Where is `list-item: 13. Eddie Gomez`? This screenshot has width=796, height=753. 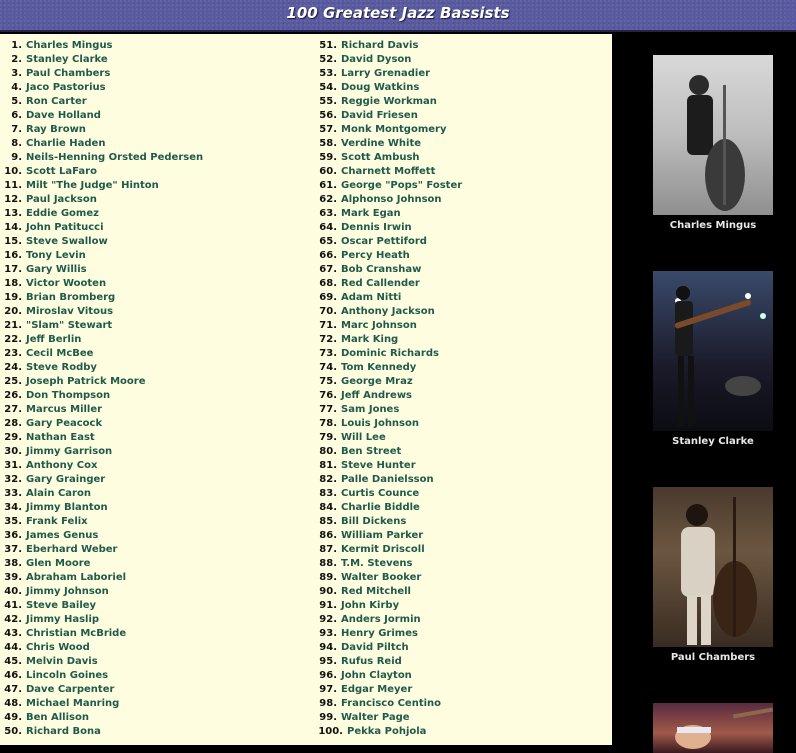 list-item: 13. Eddie Gomez is located at coordinates (152, 214).